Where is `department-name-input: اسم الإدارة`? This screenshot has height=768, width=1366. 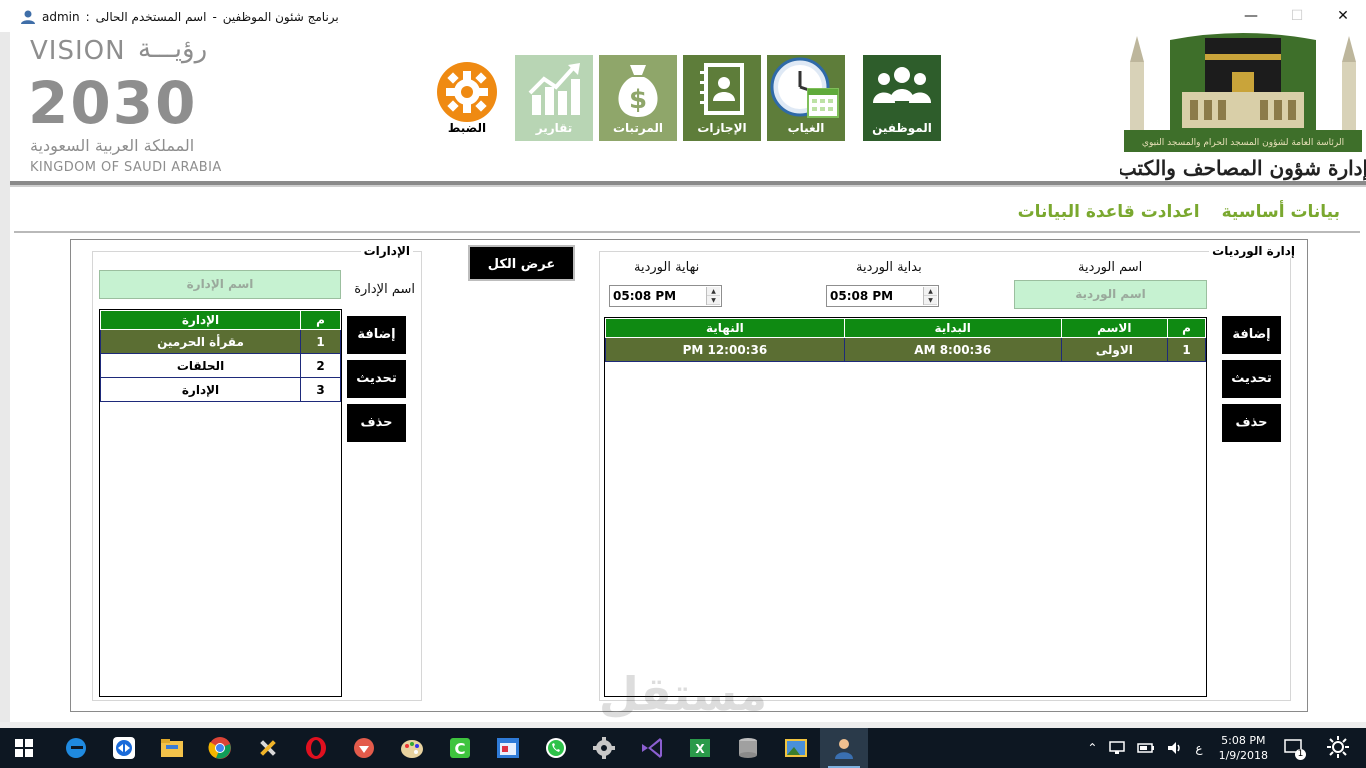 department-name-input: اسم الإدارة is located at coordinates (220, 284).